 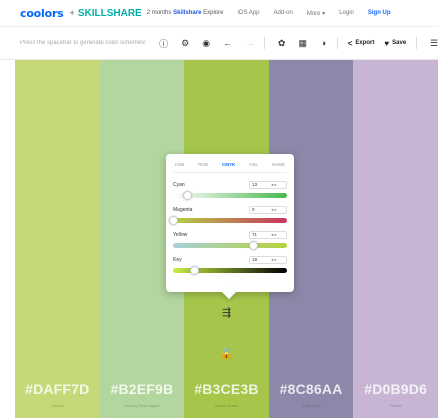 What do you see at coordinates (260, 234) in the screenshot?
I see `yellow-value: 71` at bounding box center [260, 234].